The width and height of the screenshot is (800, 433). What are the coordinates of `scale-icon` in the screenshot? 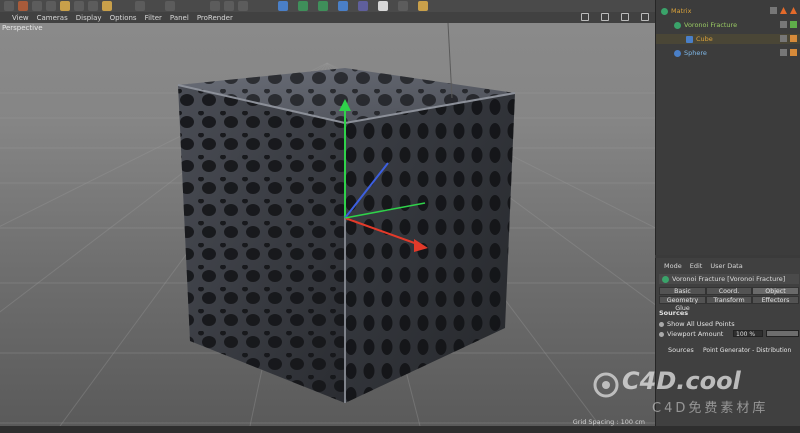 It's located at (51, 6).